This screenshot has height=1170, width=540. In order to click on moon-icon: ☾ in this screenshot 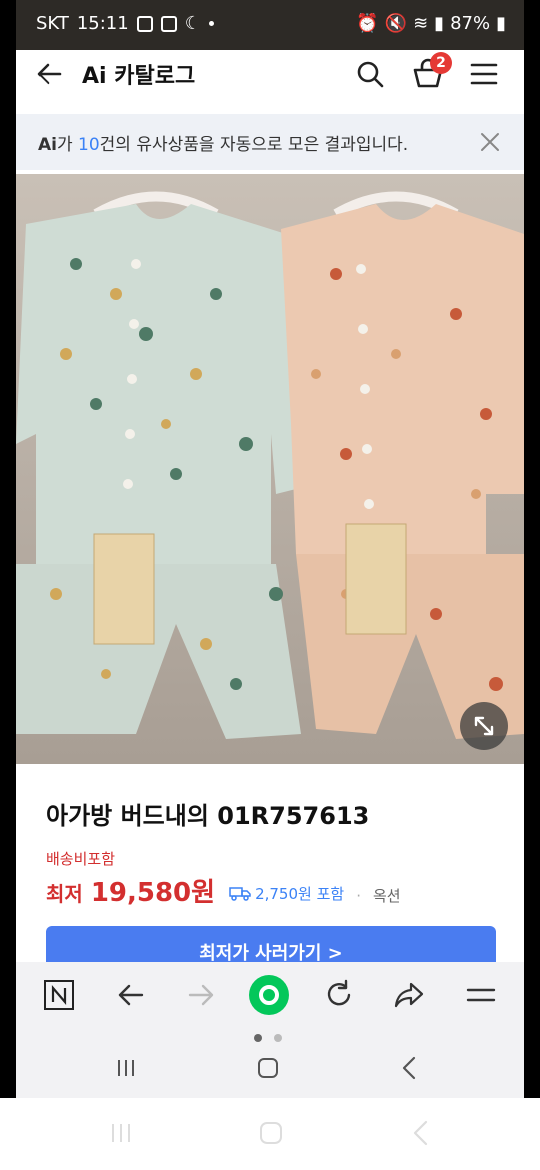, I will do `click(192, 23)`.